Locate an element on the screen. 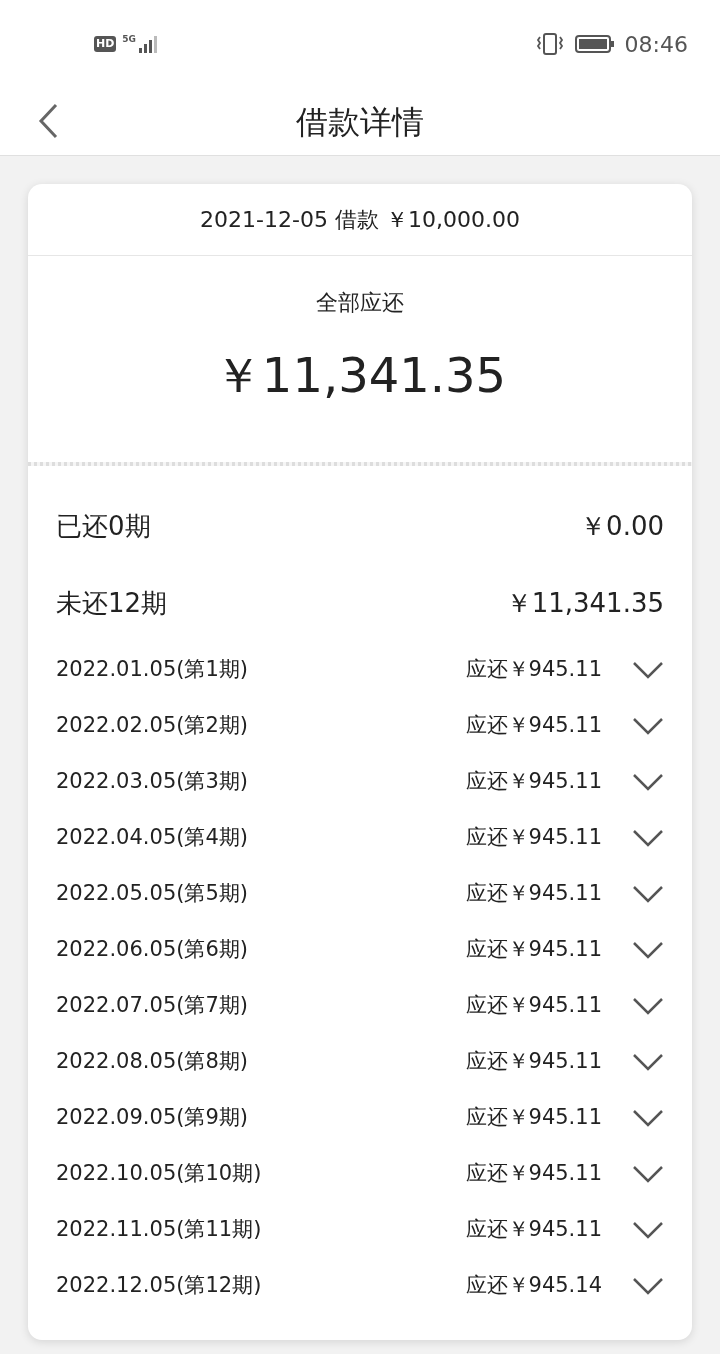 The width and height of the screenshot is (720, 1354). period-amount: ￥11,341.35 is located at coordinates (584, 603).